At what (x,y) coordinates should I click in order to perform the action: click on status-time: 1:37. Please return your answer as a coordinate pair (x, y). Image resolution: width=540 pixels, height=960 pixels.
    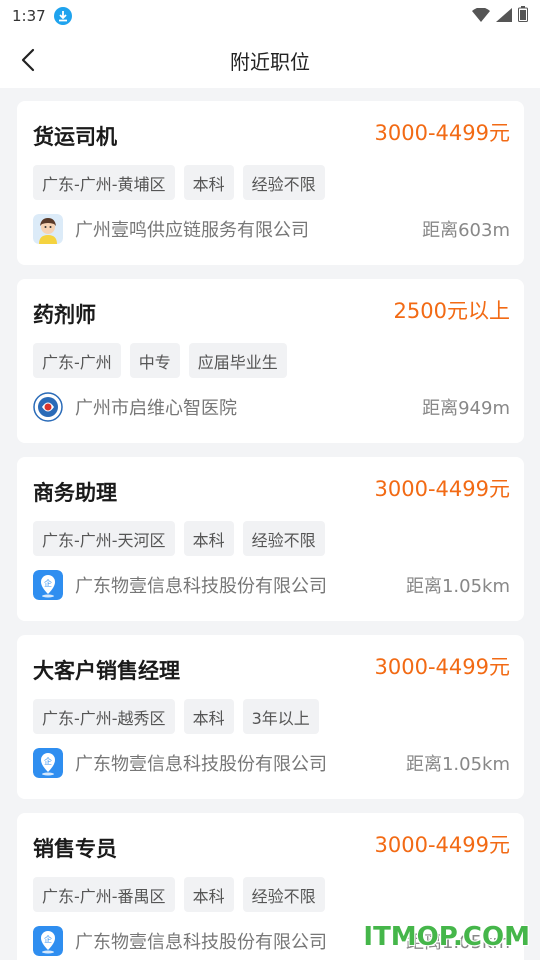
    Looking at the image, I should click on (29, 16).